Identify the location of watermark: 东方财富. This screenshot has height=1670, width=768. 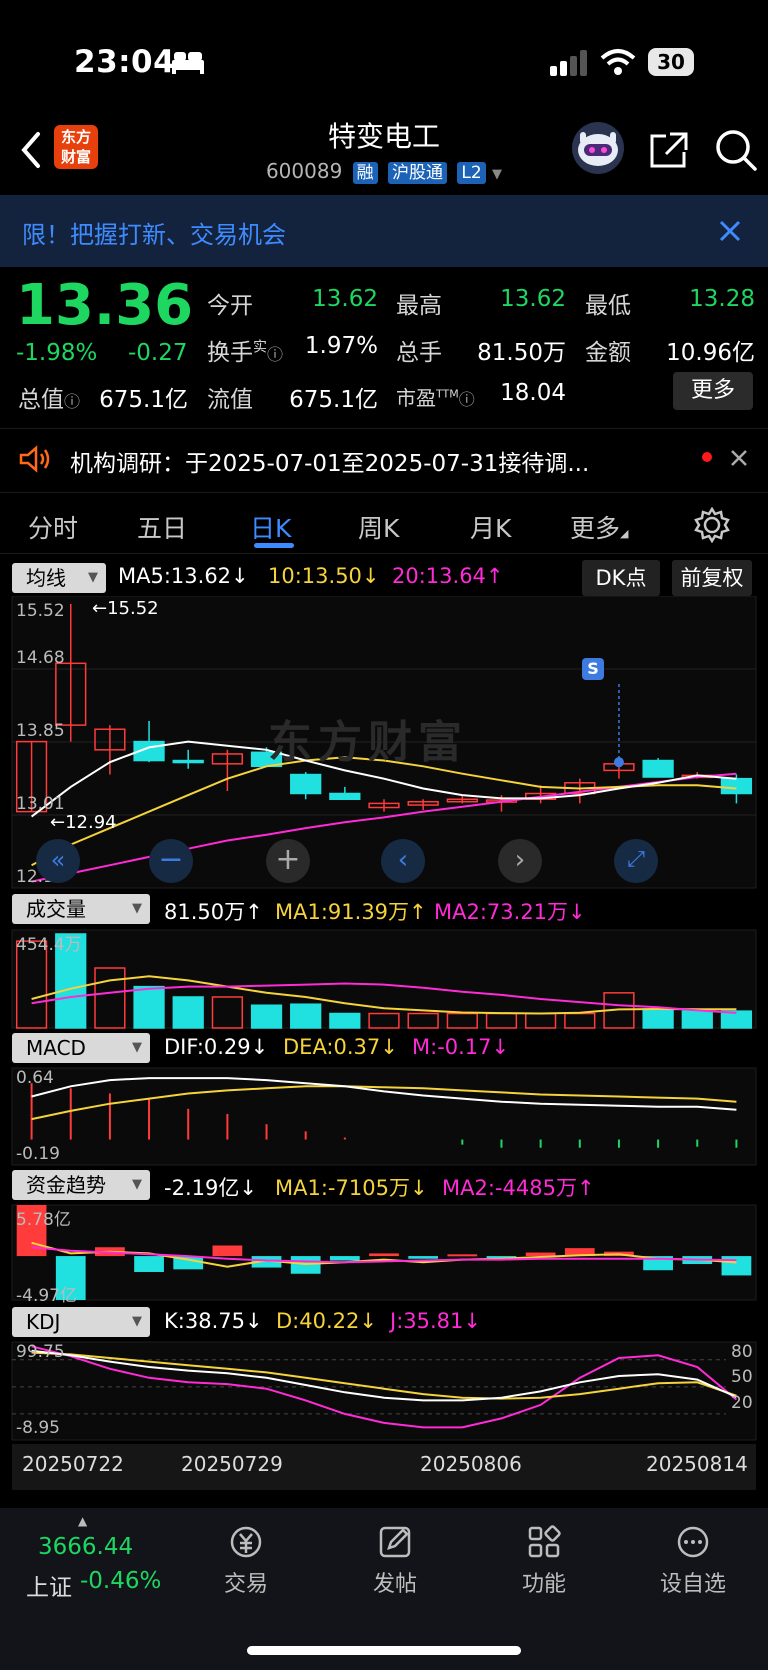
(368, 742).